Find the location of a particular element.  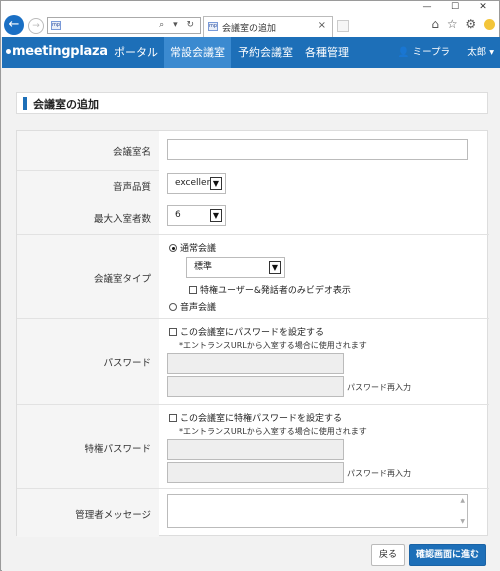

title-bar: — ☐ ✕ is located at coordinates (250, 7).